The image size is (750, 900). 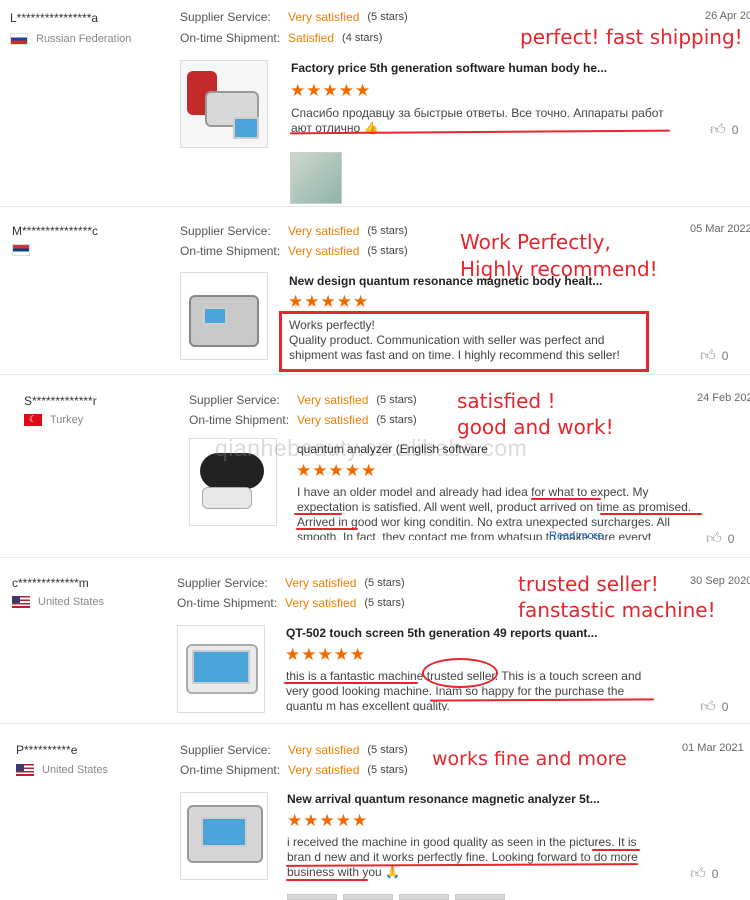 What do you see at coordinates (720, 581) in the screenshot?
I see `review-date: 30 Sep 2020` at bounding box center [720, 581].